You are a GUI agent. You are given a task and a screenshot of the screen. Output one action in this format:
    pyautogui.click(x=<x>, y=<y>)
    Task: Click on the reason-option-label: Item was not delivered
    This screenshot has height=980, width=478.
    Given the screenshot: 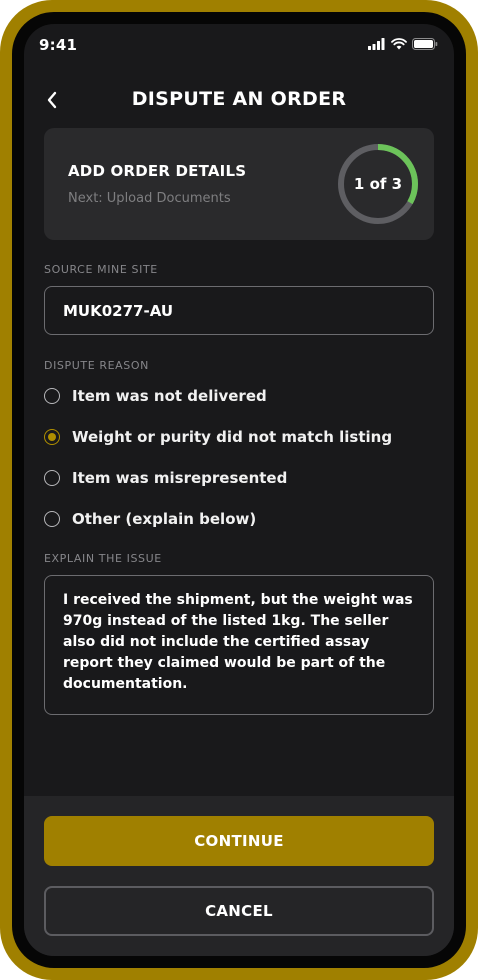 What is the action you would take?
    pyautogui.click(x=169, y=396)
    